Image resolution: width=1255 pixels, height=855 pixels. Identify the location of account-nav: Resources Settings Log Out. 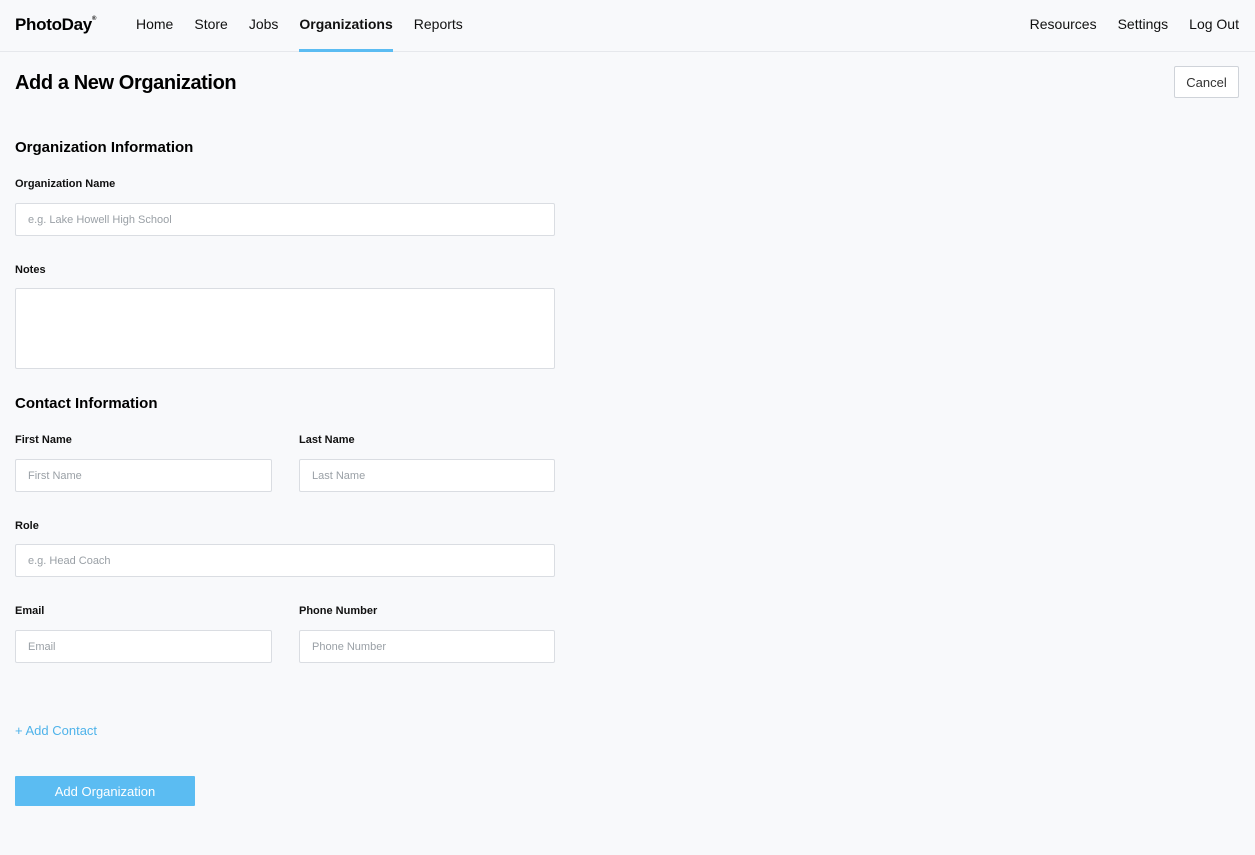
(1124, 26).